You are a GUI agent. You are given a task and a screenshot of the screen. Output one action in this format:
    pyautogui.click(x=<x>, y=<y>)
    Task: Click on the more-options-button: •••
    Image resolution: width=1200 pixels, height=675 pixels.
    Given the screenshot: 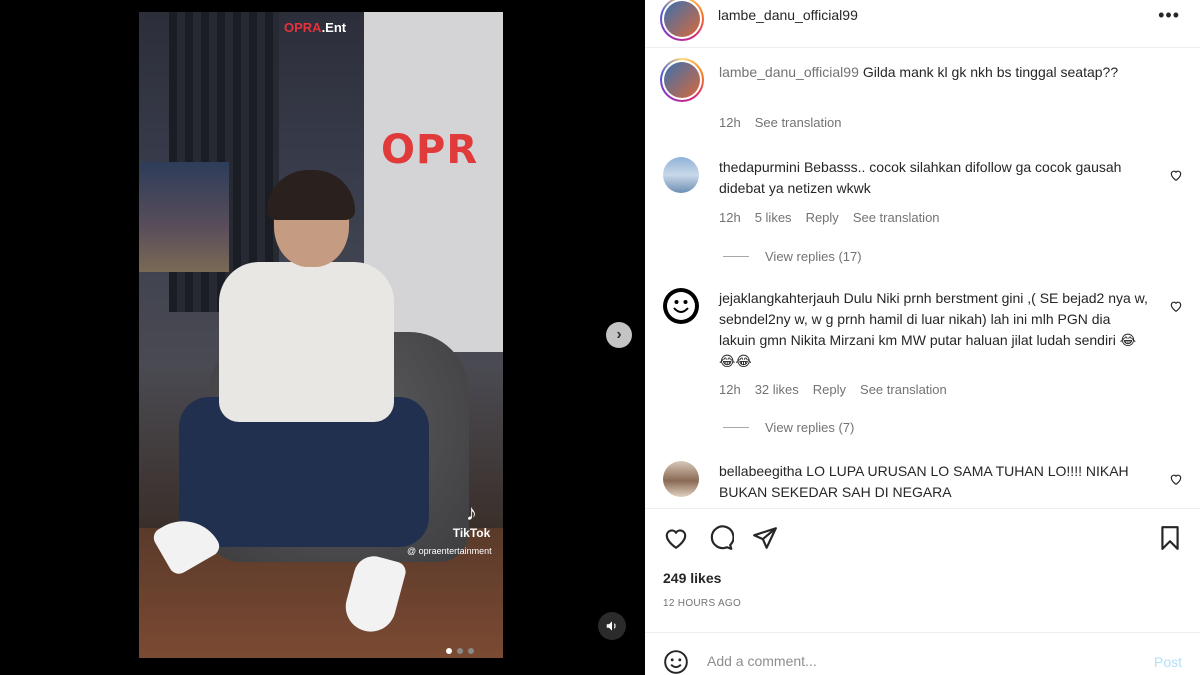 What is the action you would take?
    pyautogui.click(x=1169, y=15)
    